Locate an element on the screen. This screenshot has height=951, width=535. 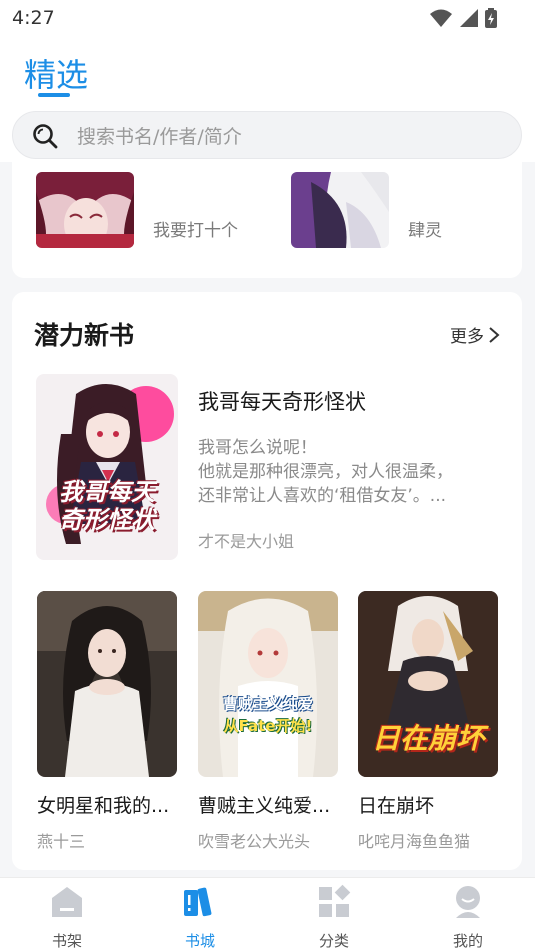
nav-label: 我的 is located at coordinates (467, 941).